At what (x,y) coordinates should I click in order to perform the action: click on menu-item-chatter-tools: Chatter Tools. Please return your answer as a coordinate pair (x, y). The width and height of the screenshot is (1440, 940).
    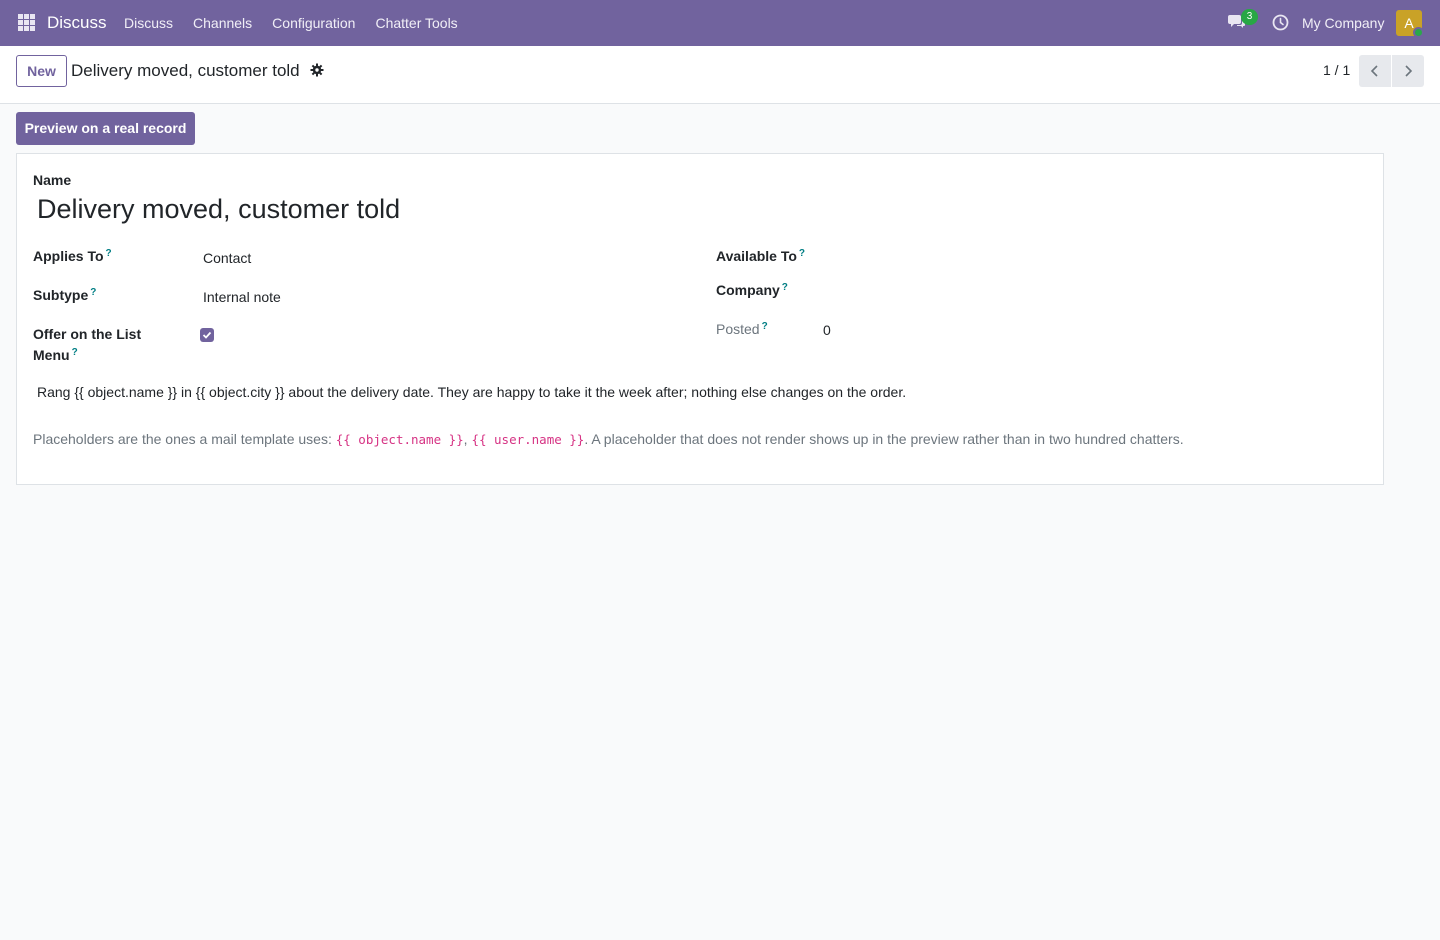
    Looking at the image, I should click on (416, 23).